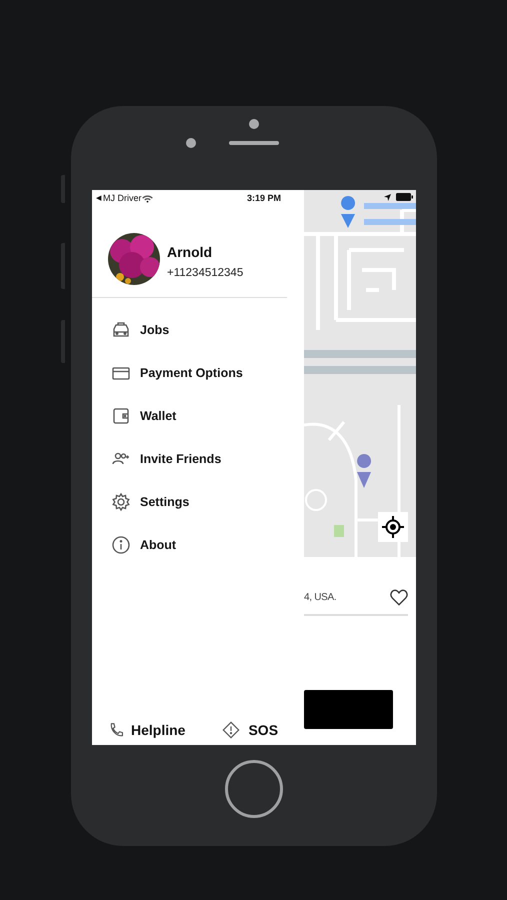 The width and height of the screenshot is (507, 900). I want to click on menu-item: Payment Options, so click(207, 372).